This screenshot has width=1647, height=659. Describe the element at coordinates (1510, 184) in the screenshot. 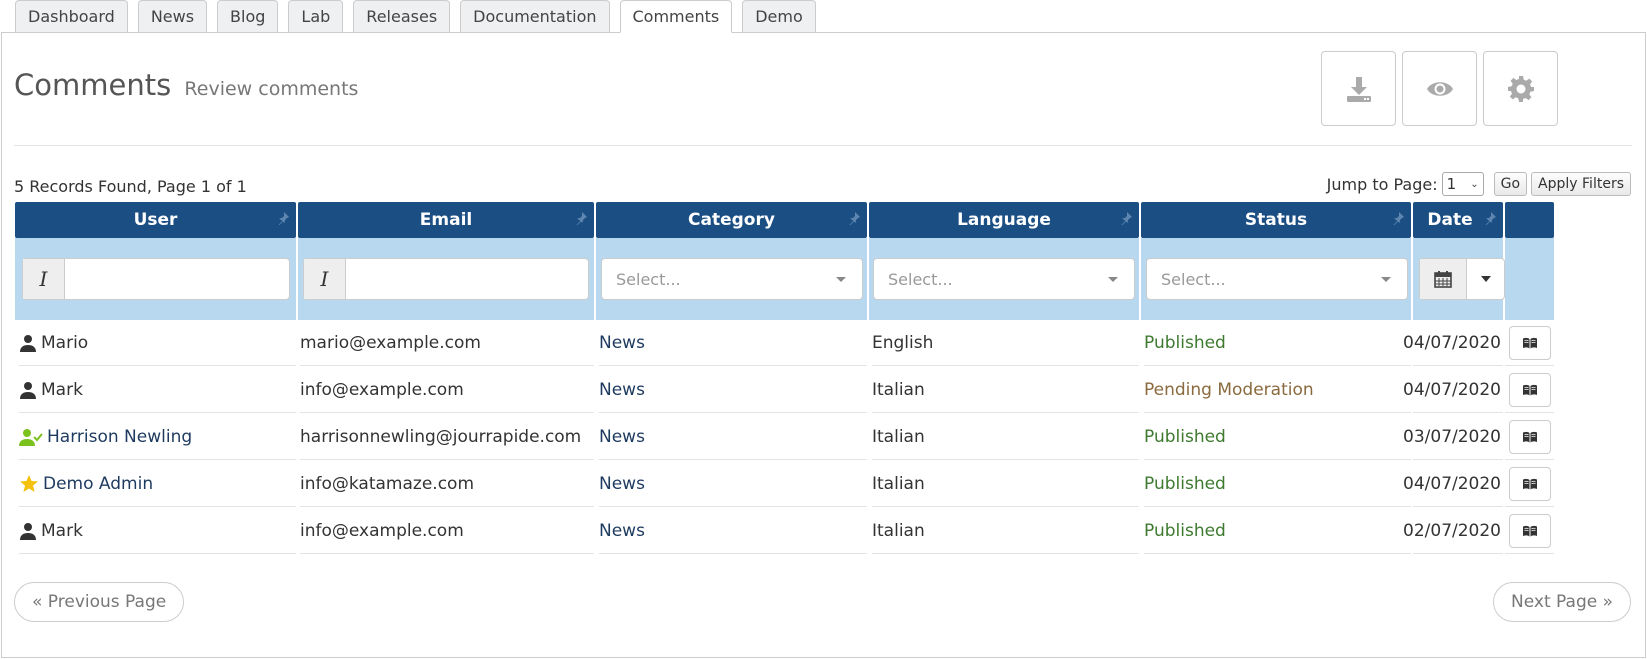

I see `go-button: Go` at that location.